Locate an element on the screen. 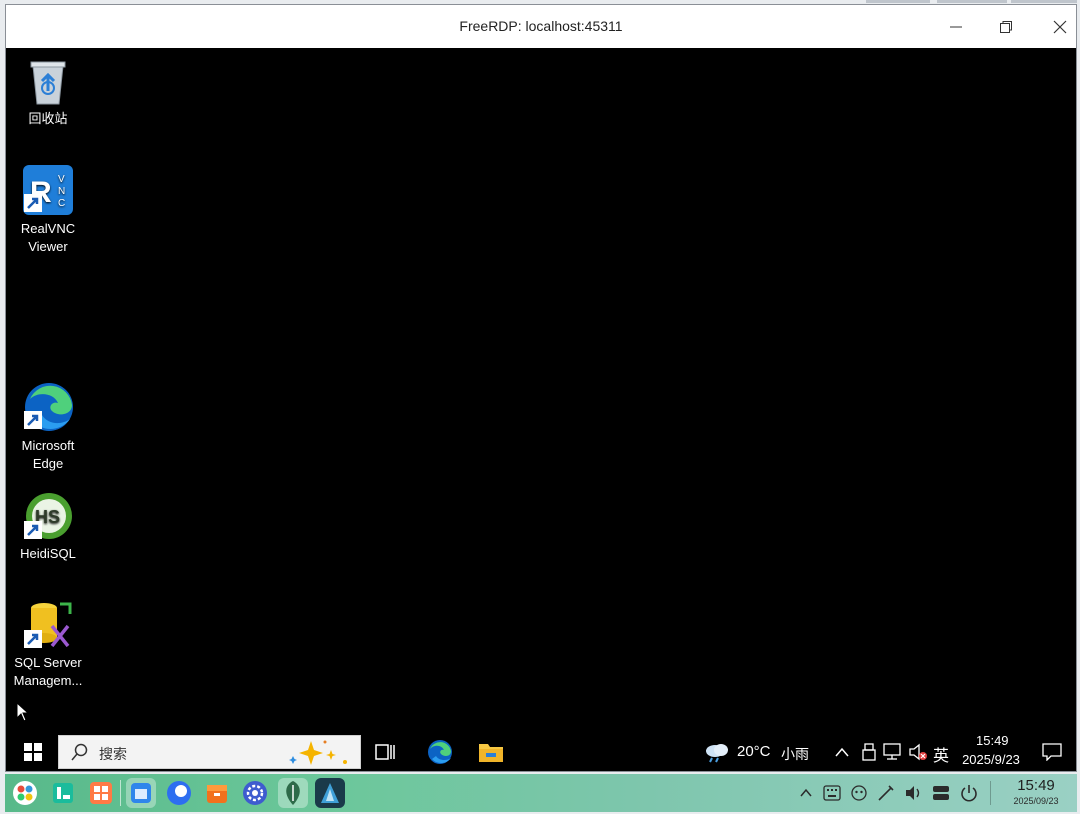 The height and width of the screenshot is (814, 1080). dock-remote-app is located at coordinates (293, 793).